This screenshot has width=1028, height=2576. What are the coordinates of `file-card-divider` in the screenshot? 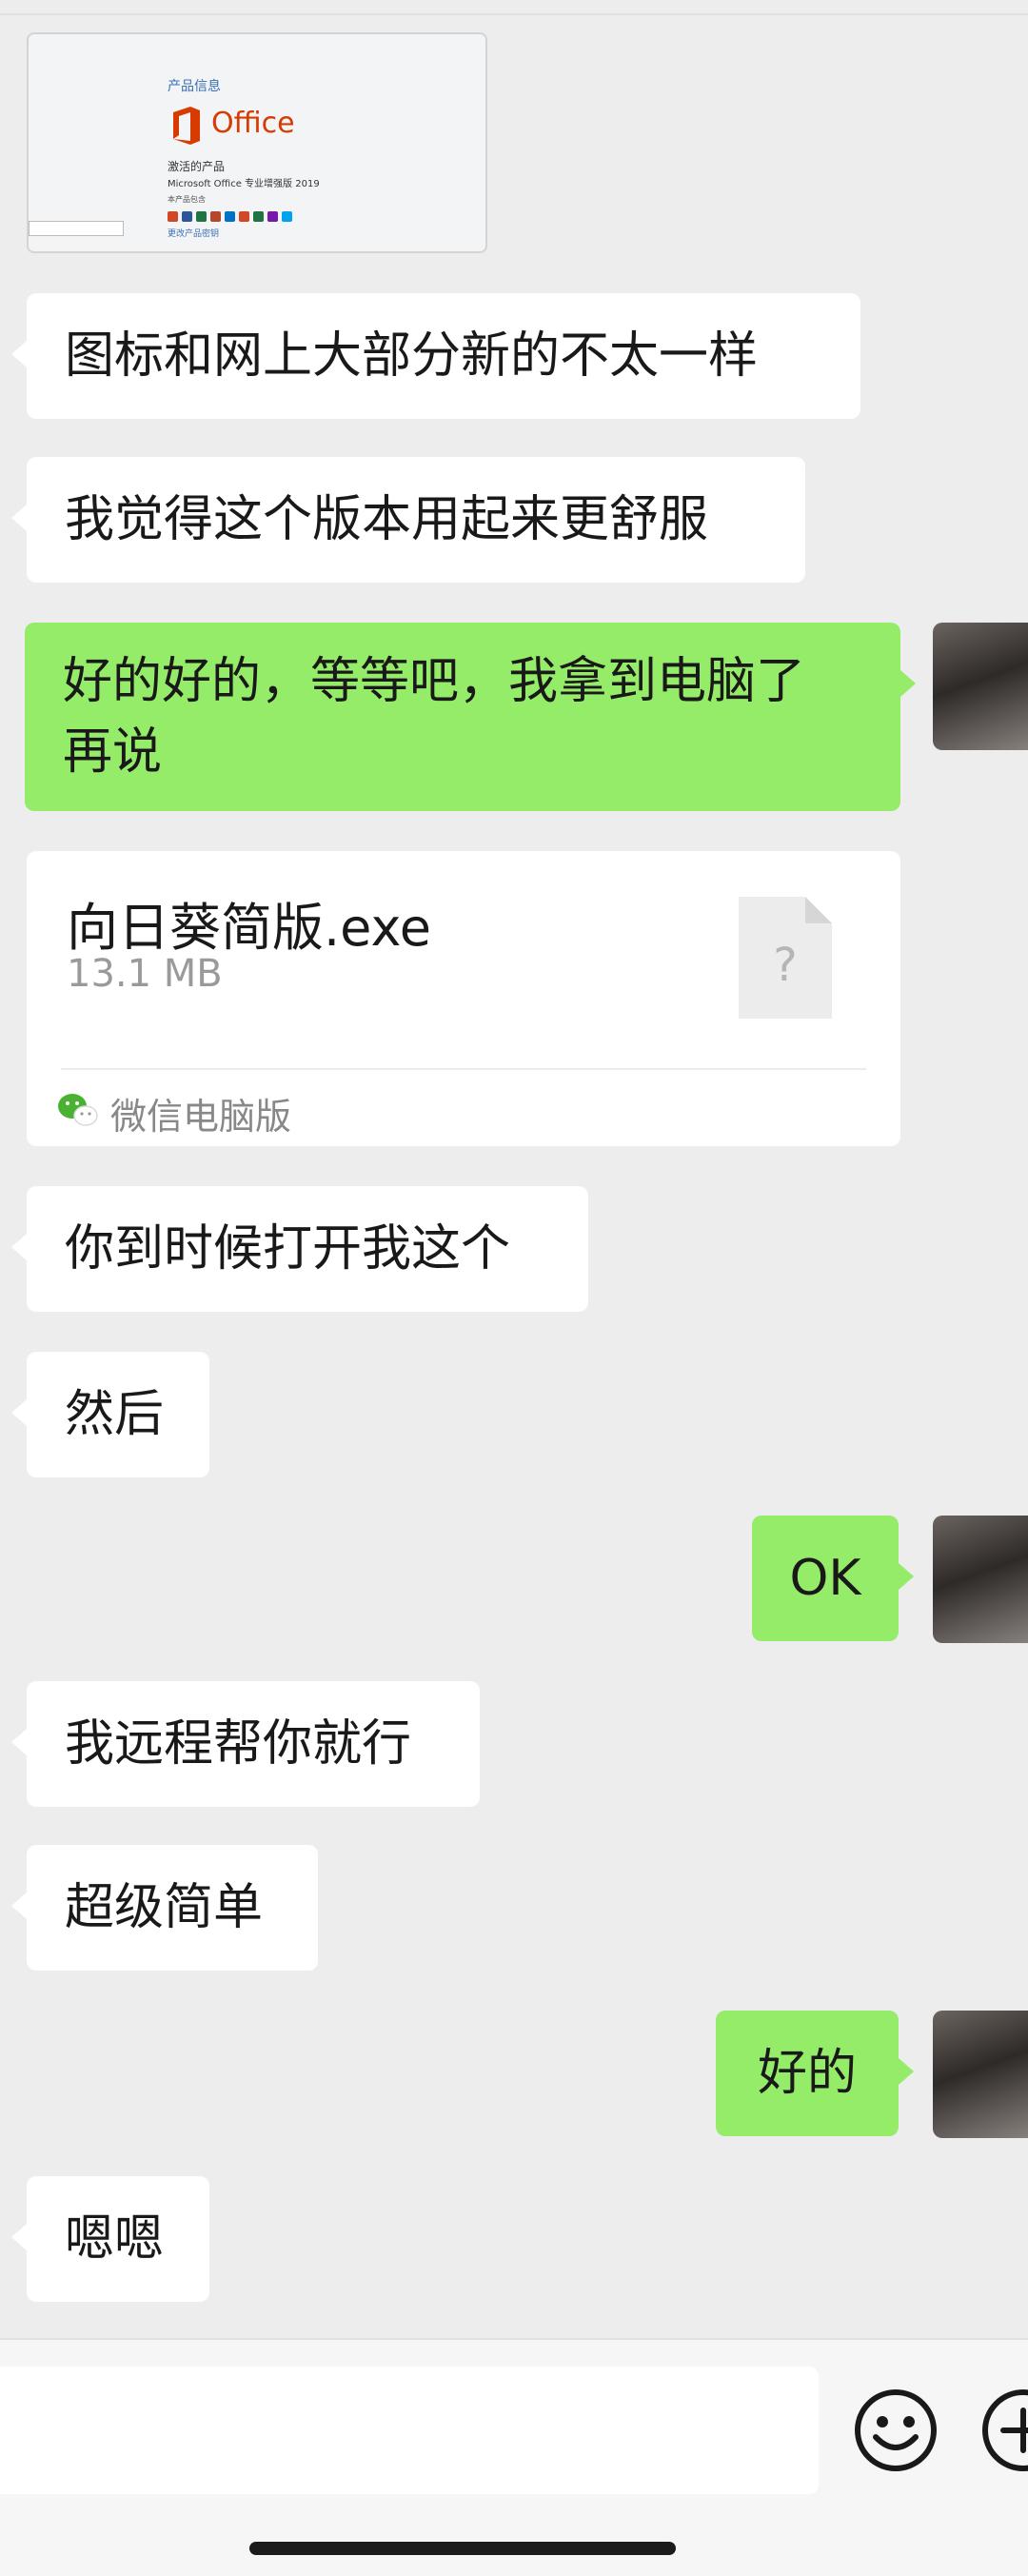 It's located at (463, 1069).